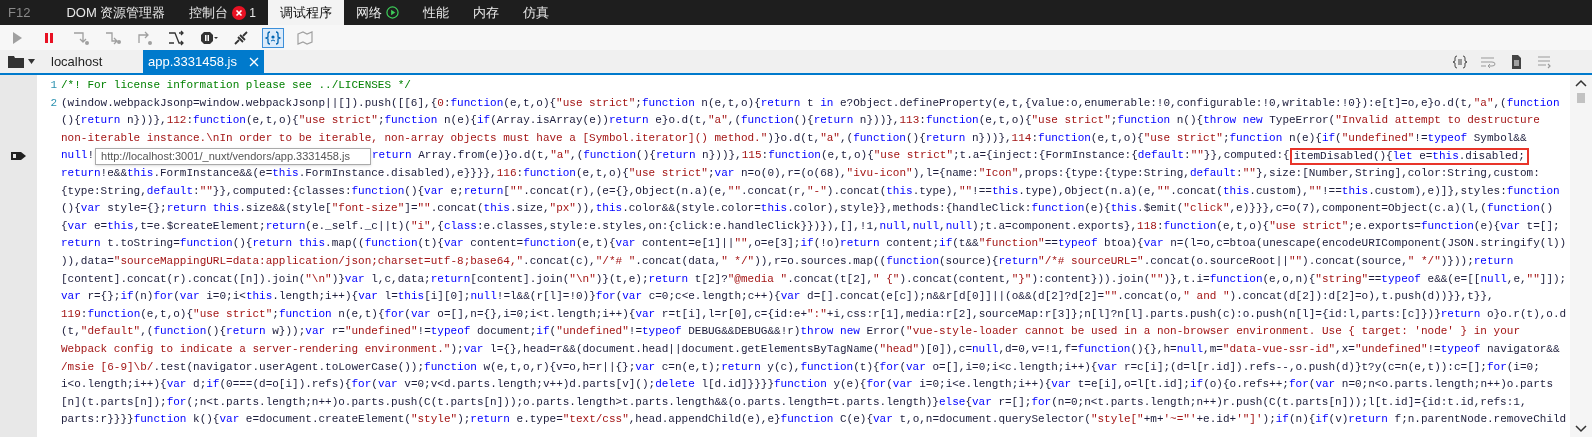 This screenshot has height=437, width=1592. I want to click on line-number: 2, so click(53, 103).